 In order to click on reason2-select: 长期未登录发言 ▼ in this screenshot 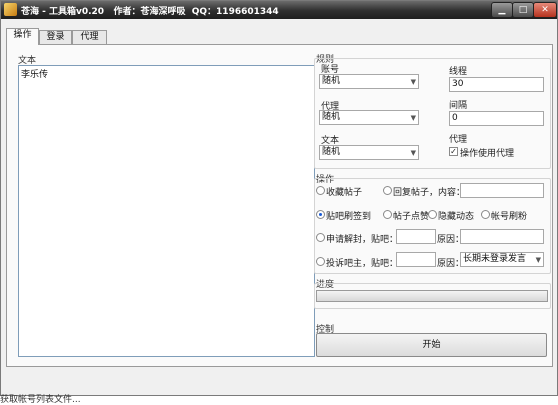, I will do `click(502, 259)`.